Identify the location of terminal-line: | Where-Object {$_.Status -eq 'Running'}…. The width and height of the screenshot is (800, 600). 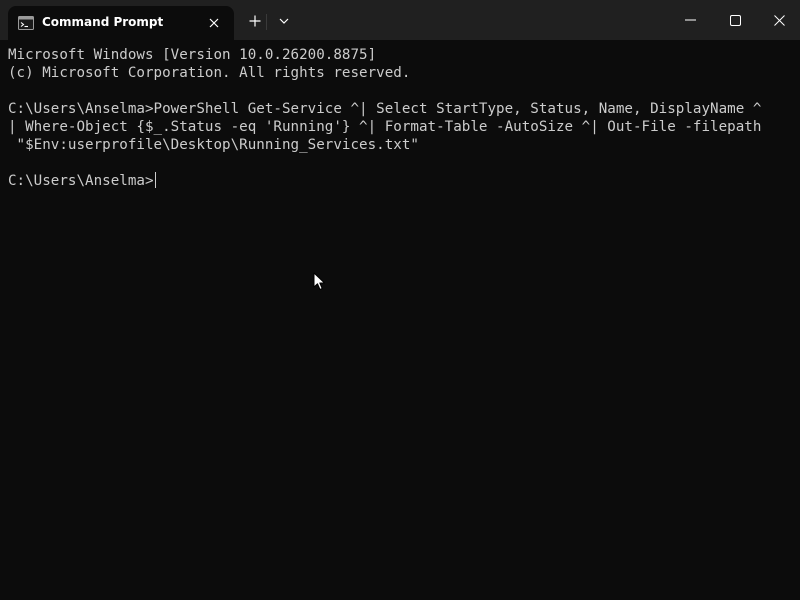
(385, 127).